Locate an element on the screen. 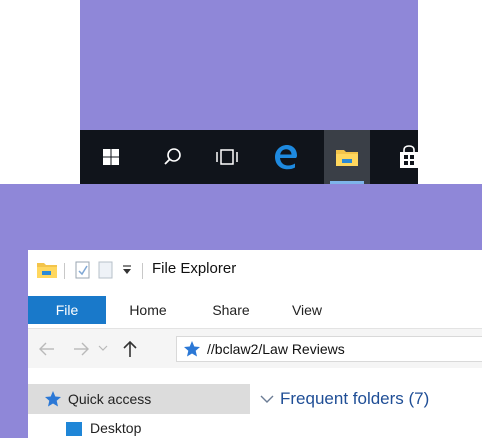 Image resolution: width=482 pixels, height=438 pixels. task-view-icon is located at coordinates (227, 157).